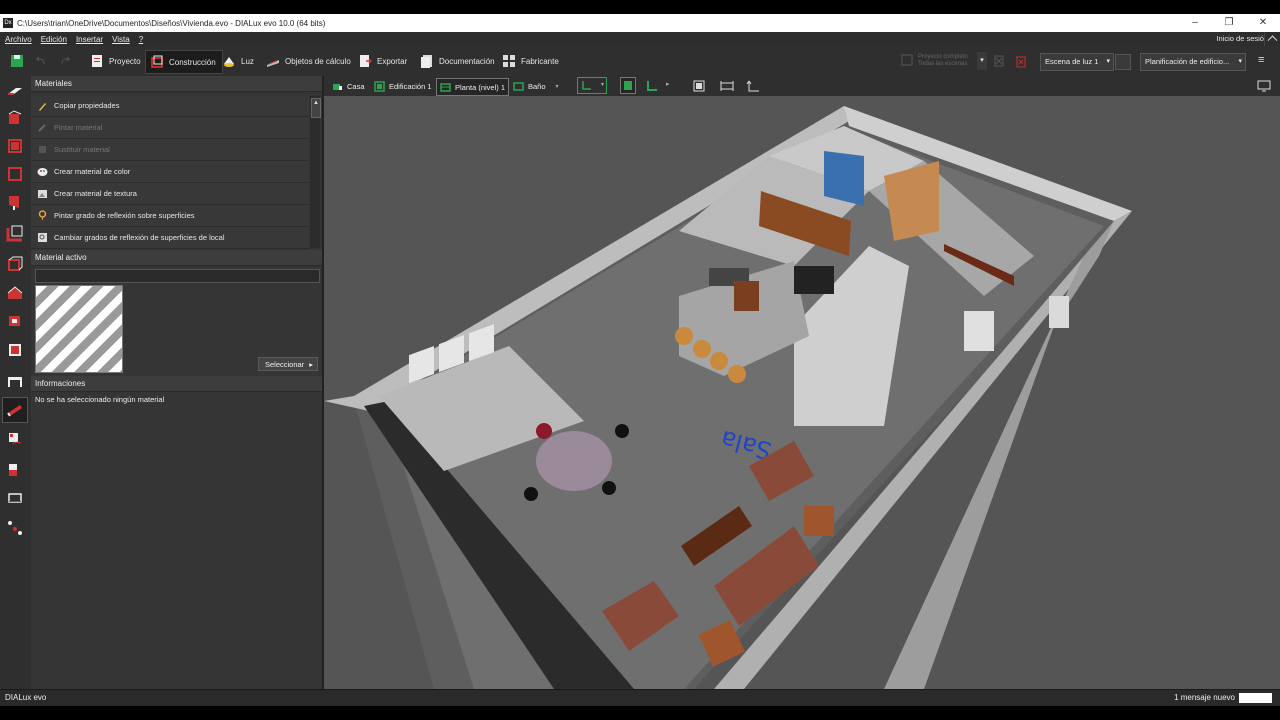  Describe the element at coordinates (640, 7) in the screenshot. I see `top-letterbox` at that location.